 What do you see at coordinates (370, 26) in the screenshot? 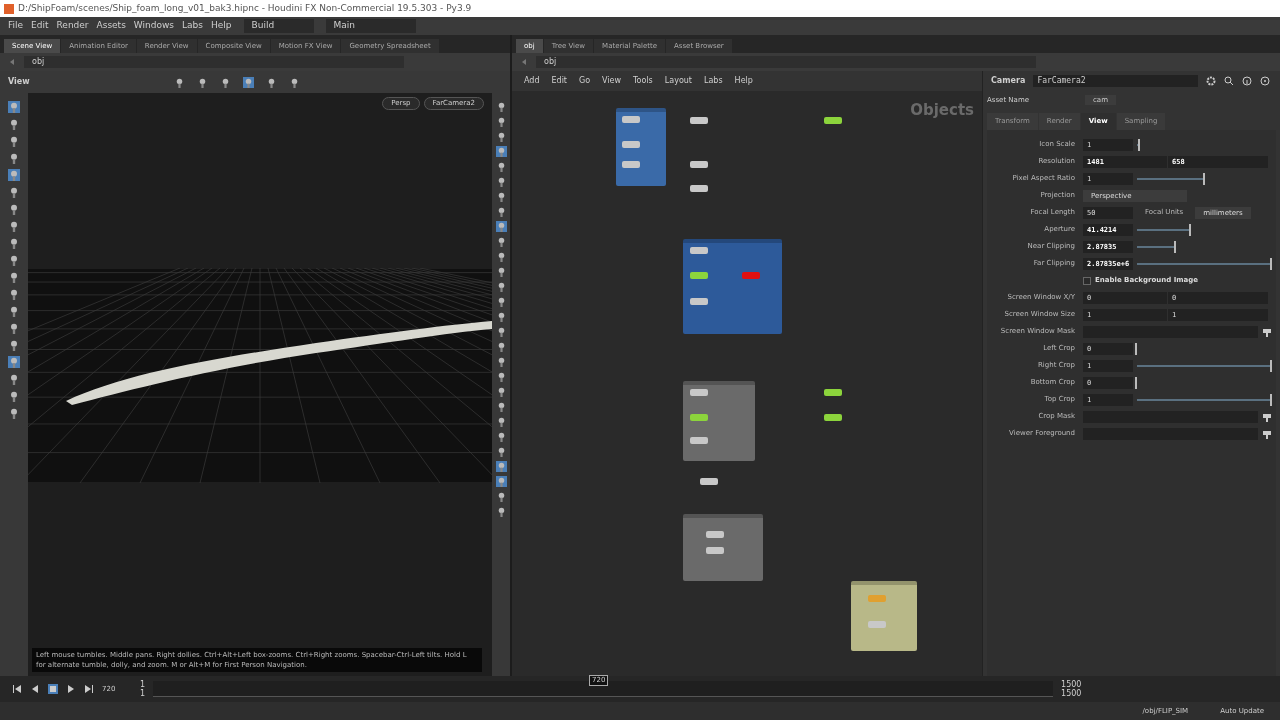
I see `context-menu: Main` at bounding box center [370, 26].